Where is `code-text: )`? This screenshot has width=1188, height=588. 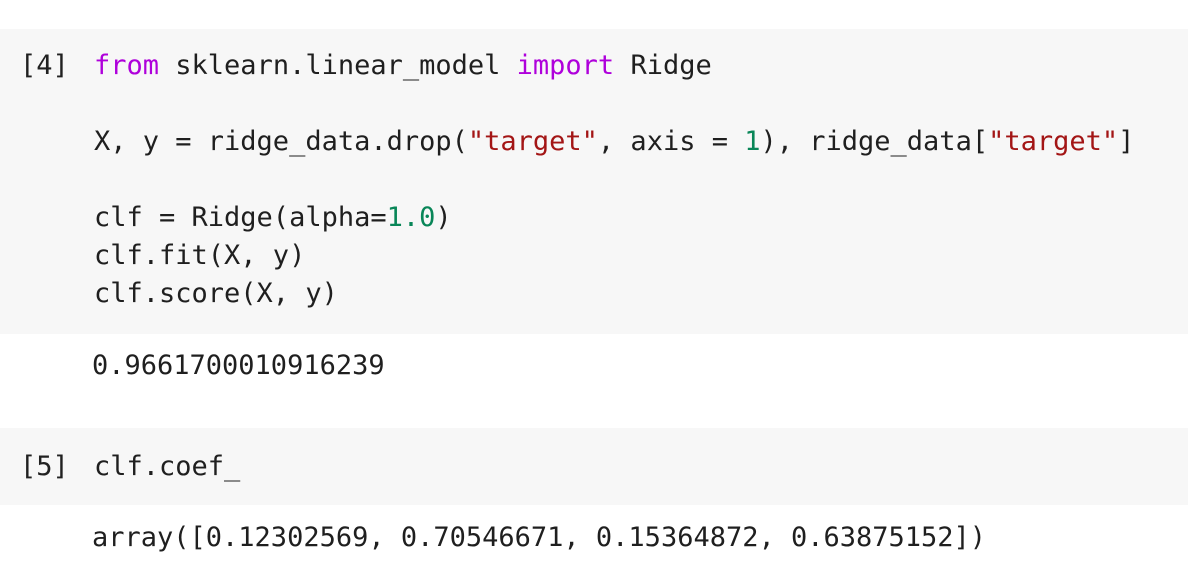 code-text: ) is located at coordinates (443, 217).